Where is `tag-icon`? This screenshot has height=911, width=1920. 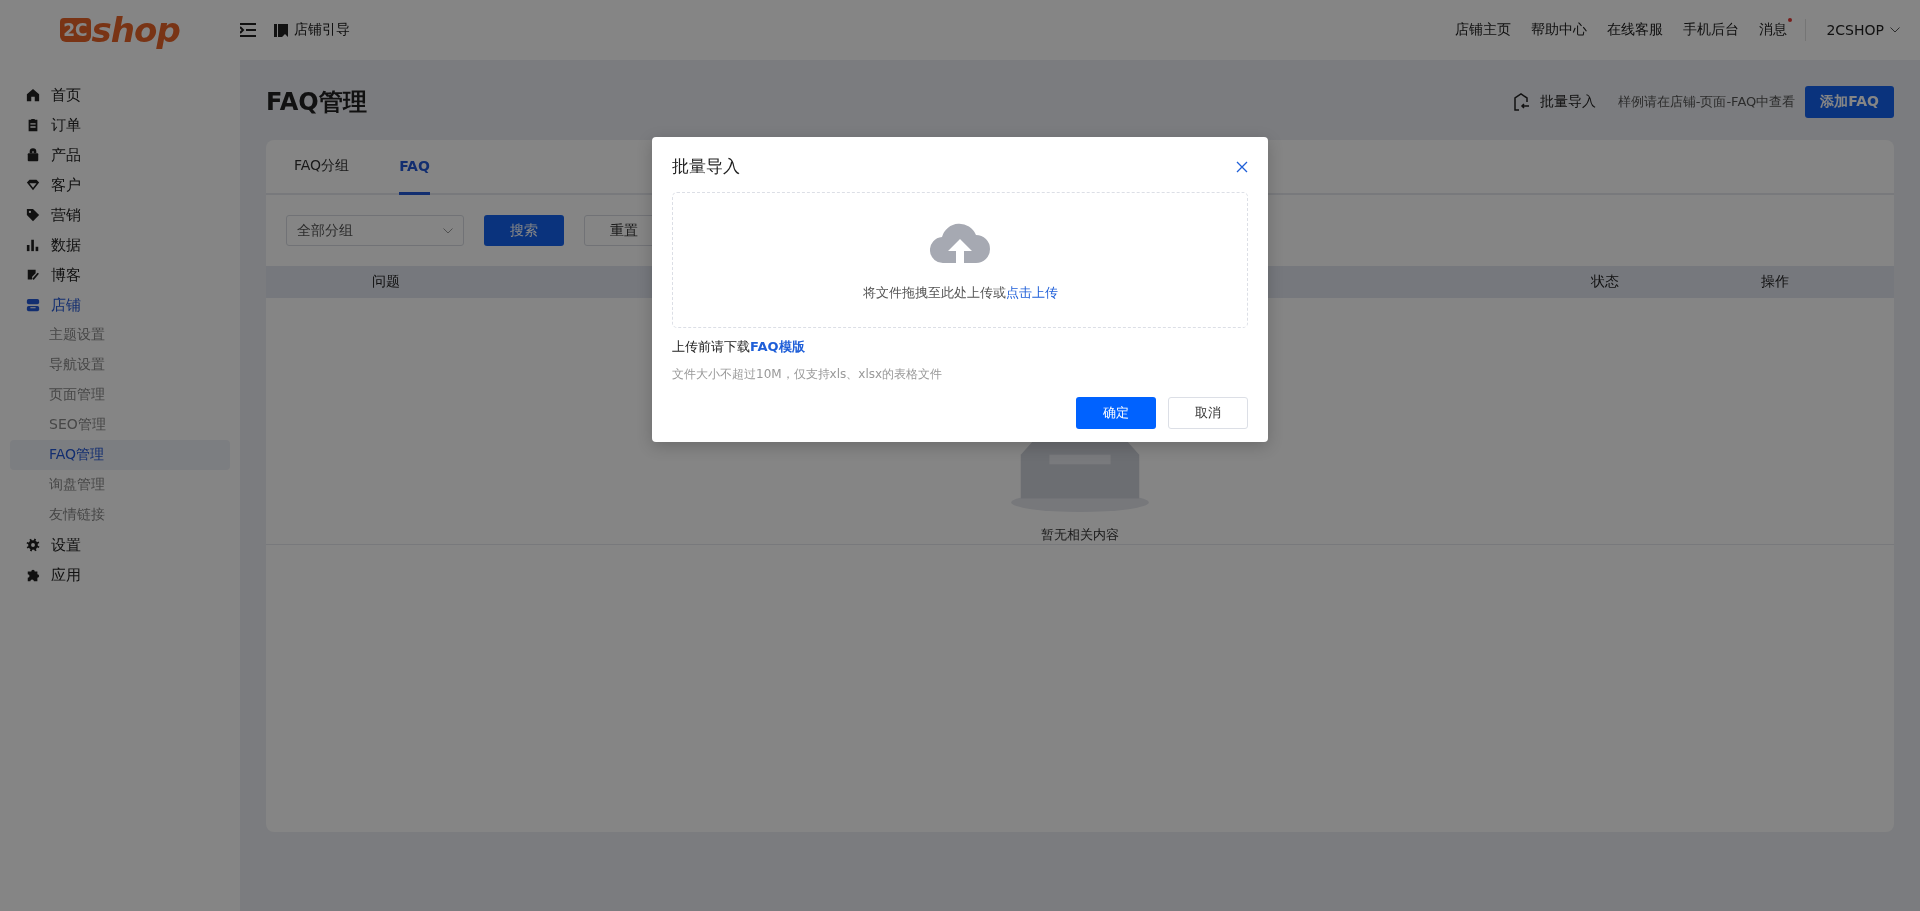 tag-icon is located at coordinates (33, 215).